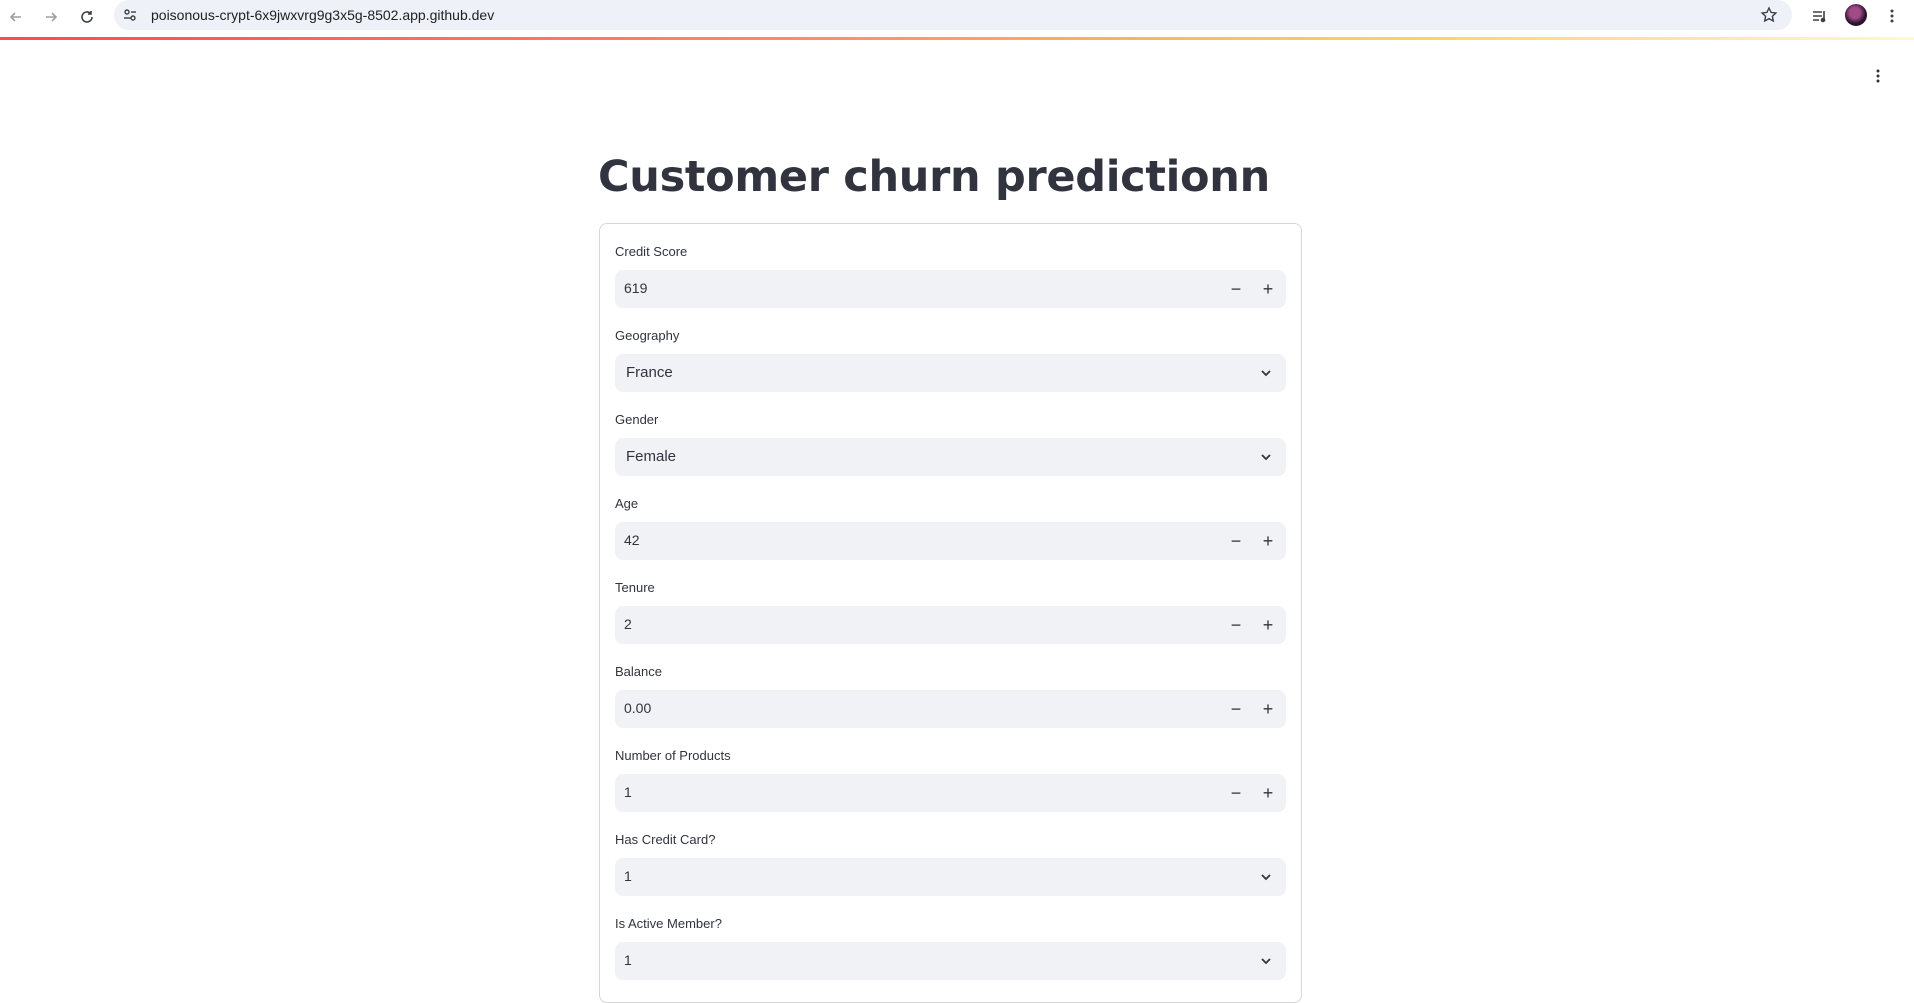 This screenshot has height=1003, width=1914. I want to click on geography-value: France, so click(649, 372).